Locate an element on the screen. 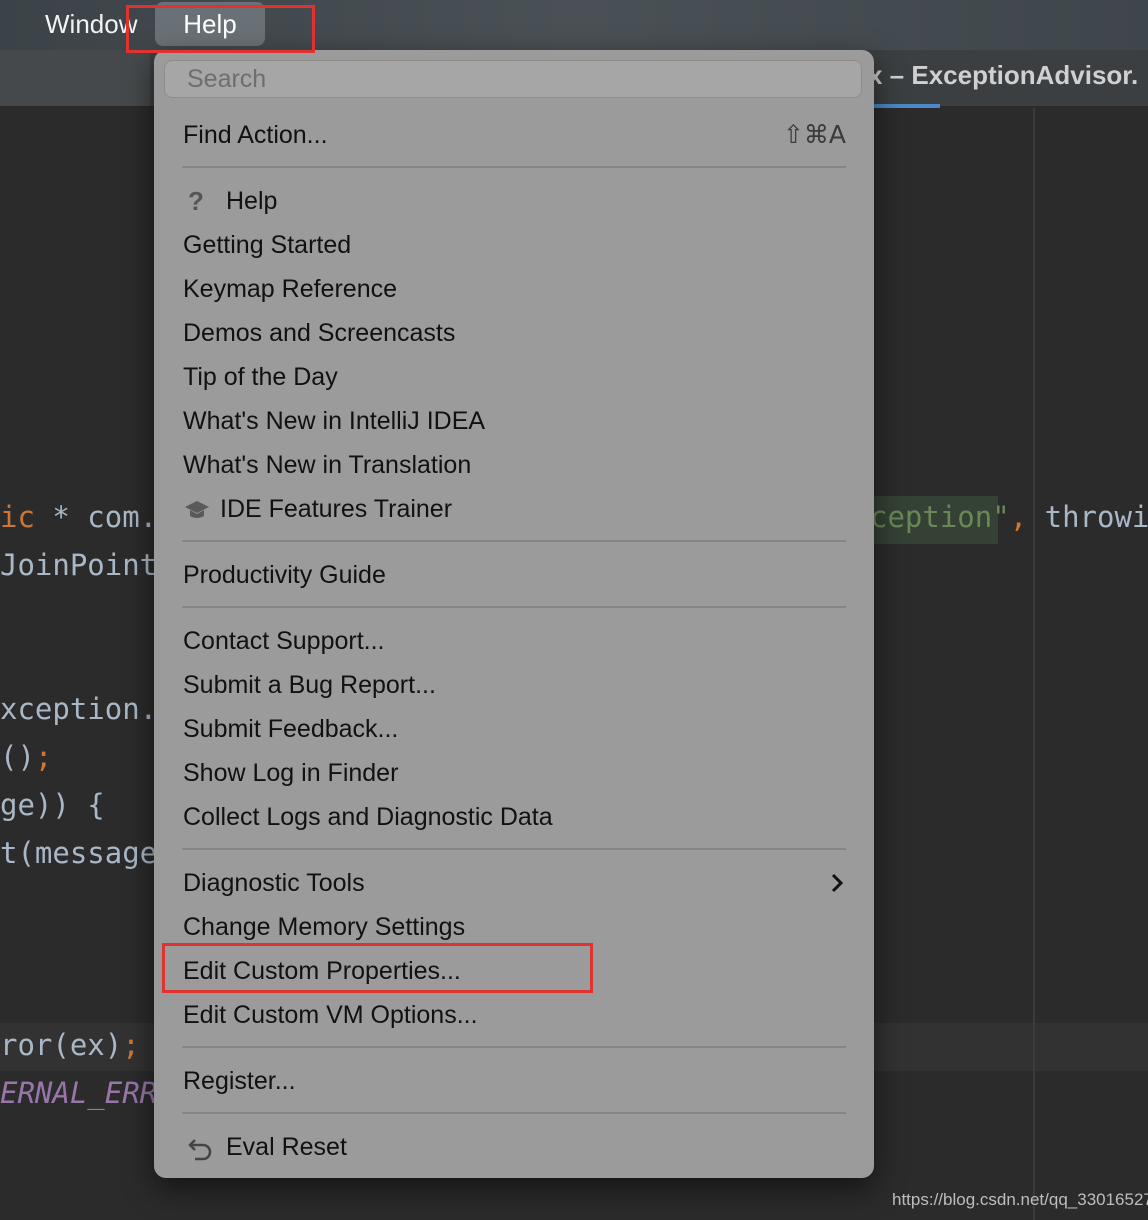  menu-item-help: Help is located at coordinates (251, 201).